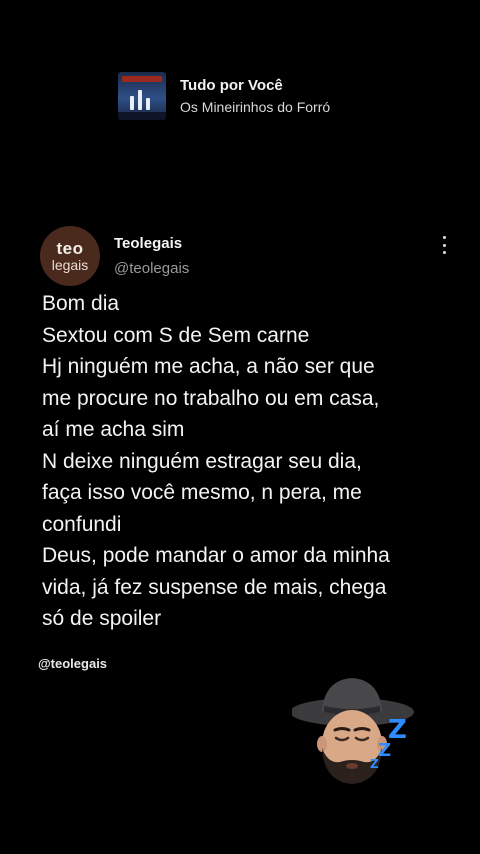 Image resolution: width=480 pixels, height=854 pixels. Describe the element at coordinates (82, 524) in the screenshot. I see `tweet-line: confundi` at that location.